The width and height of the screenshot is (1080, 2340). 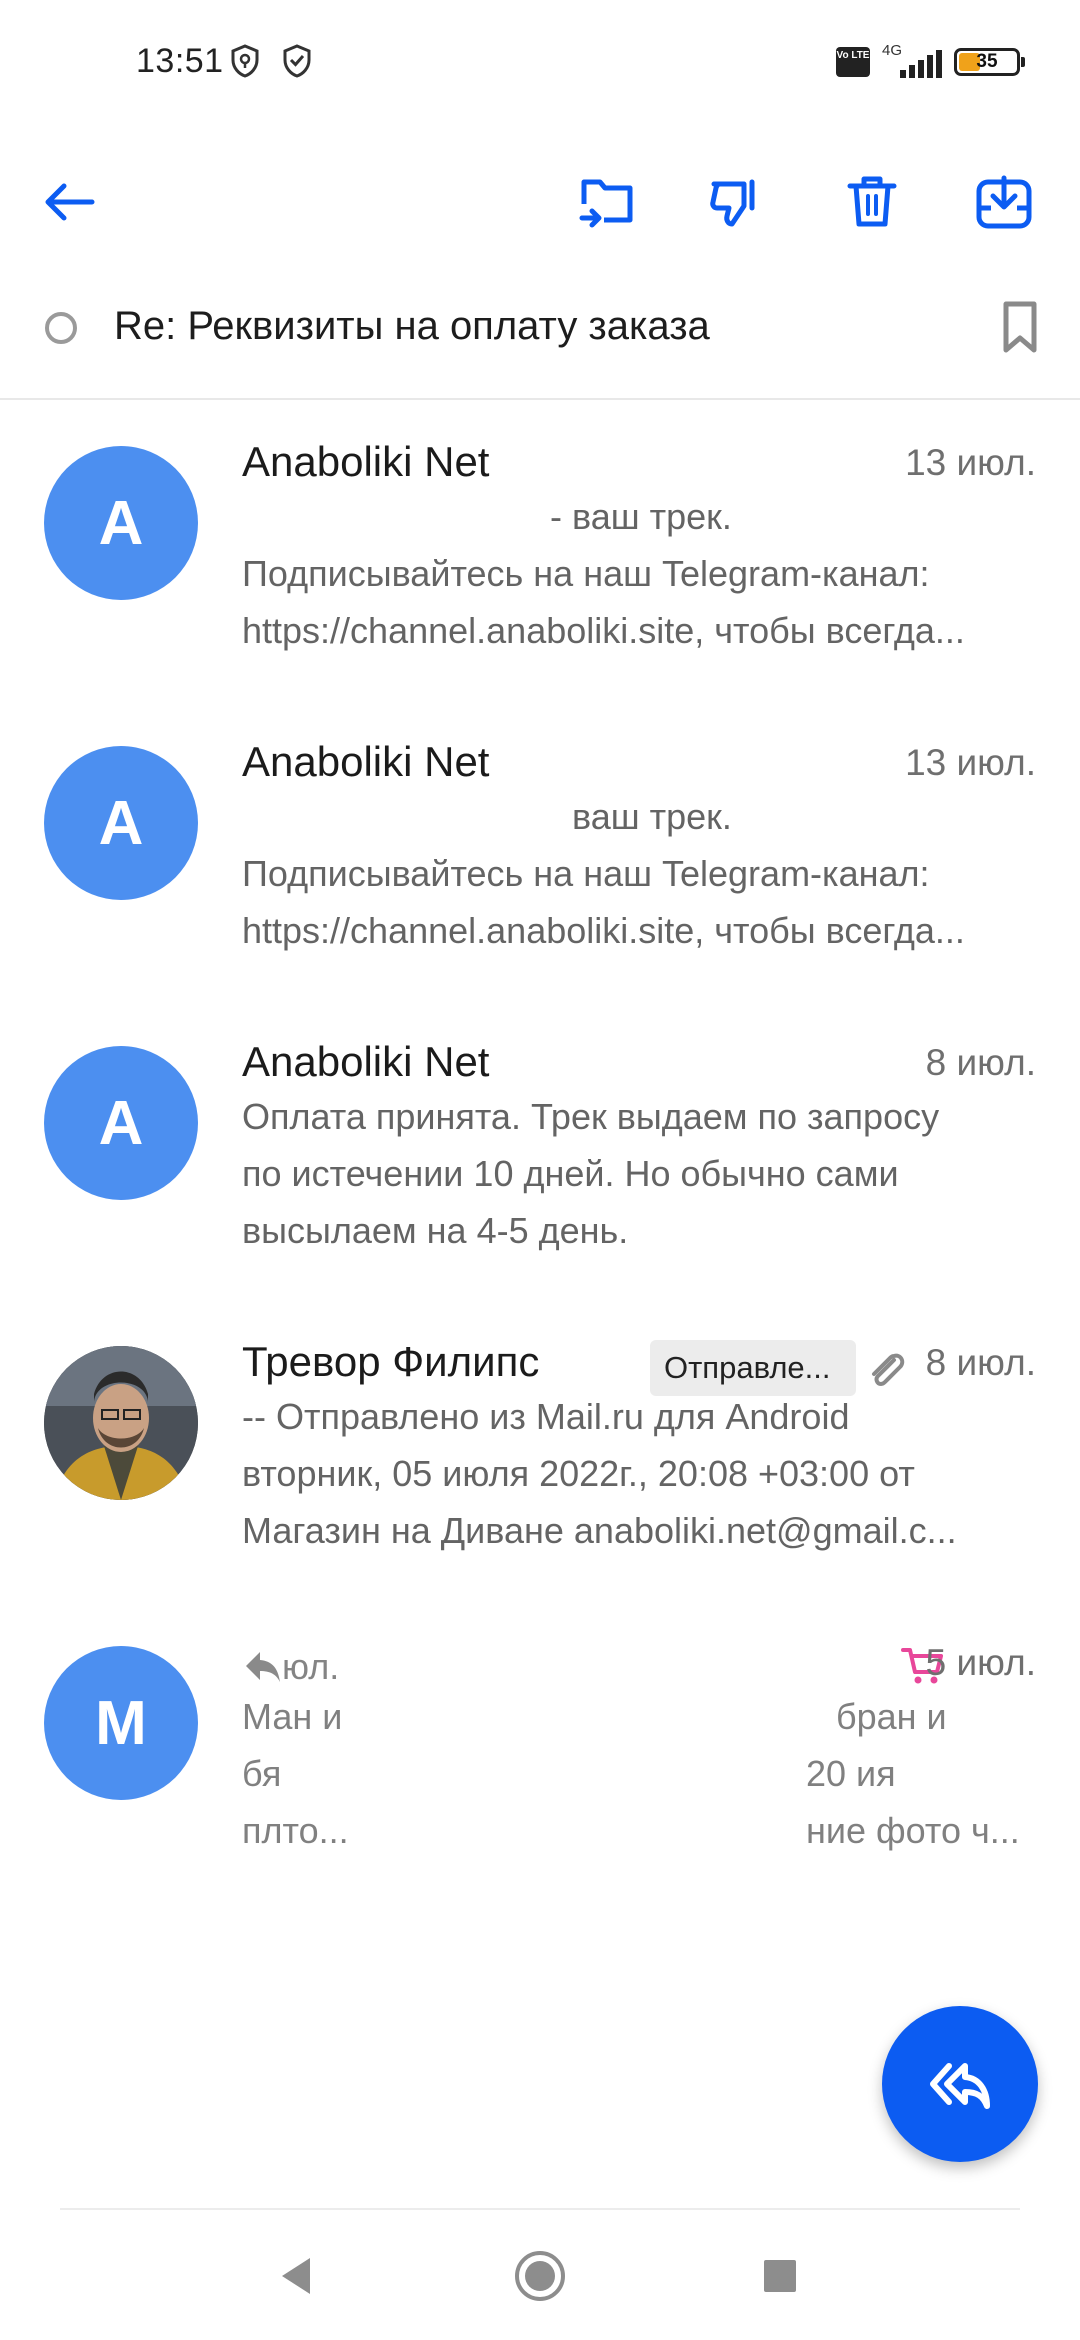 What do you see at coordinates (891, 1716) in the screenshot?
I see `message-preview-fragment: бран и` at bounding box center [891, 1716].